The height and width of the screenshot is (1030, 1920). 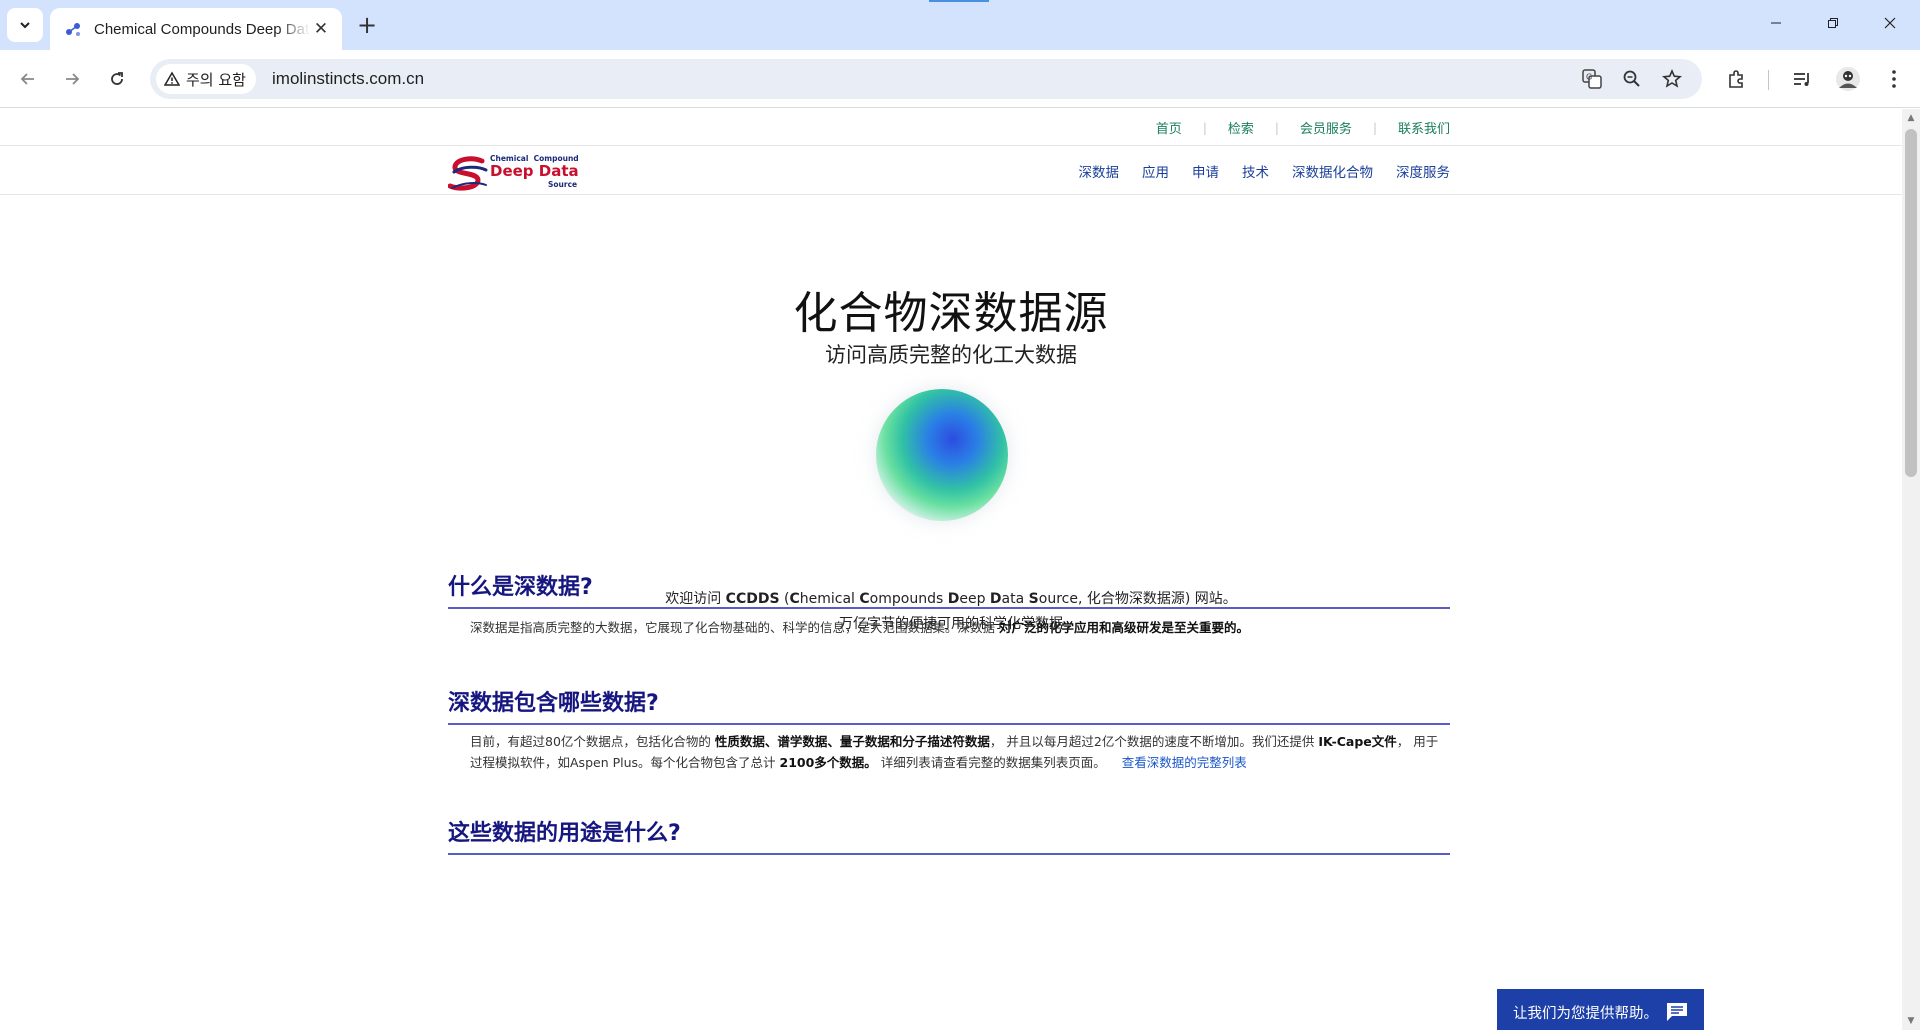 I want to click on page-scrollbar: ▲ ▼, so click(x=1911, y=569).